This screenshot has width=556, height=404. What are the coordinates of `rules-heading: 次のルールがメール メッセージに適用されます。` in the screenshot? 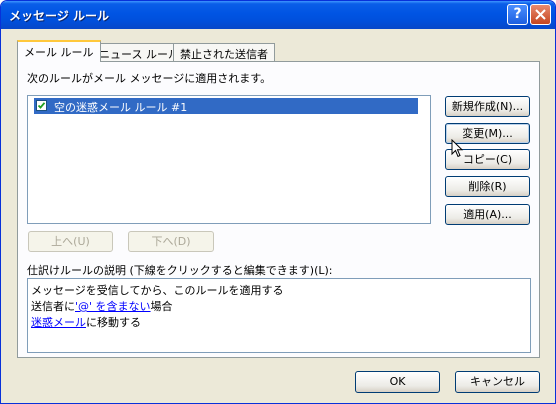 It's located at (149, 78).